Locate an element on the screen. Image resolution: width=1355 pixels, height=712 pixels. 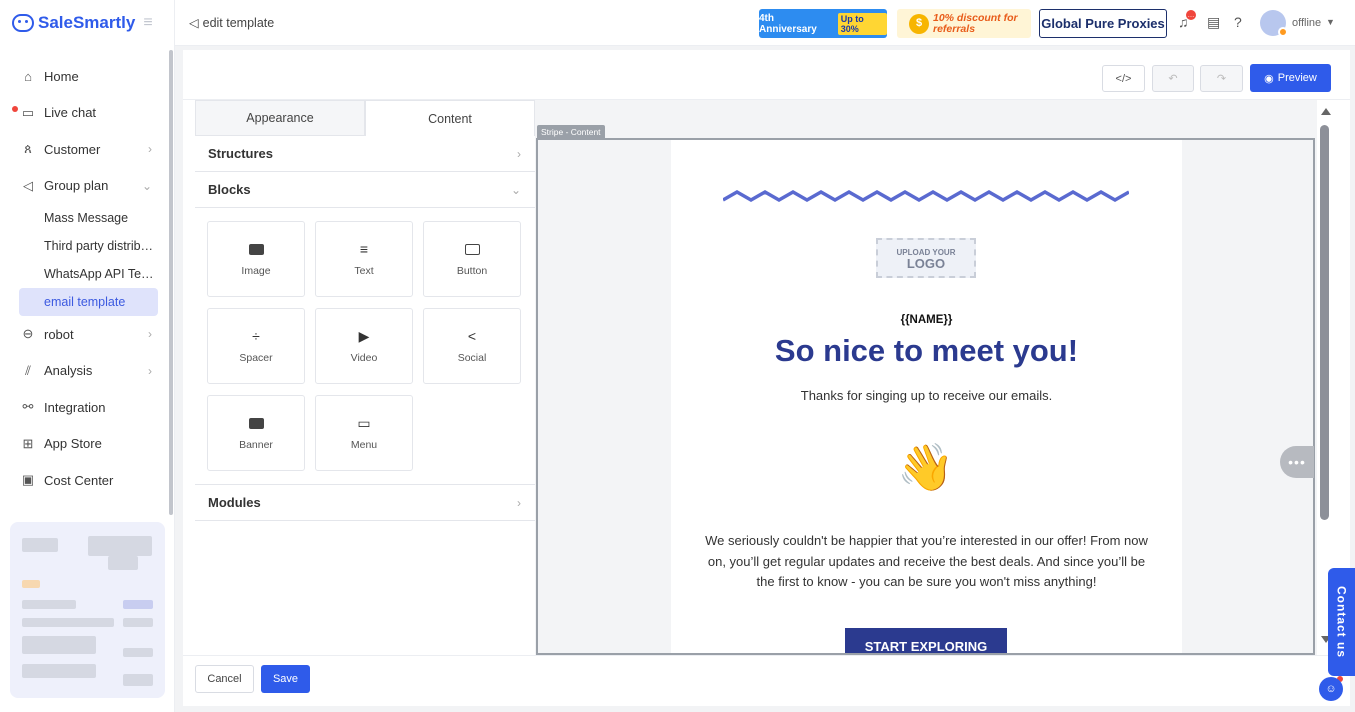
waving-hand-icon: 👋 is located at coordinates (925, 467).